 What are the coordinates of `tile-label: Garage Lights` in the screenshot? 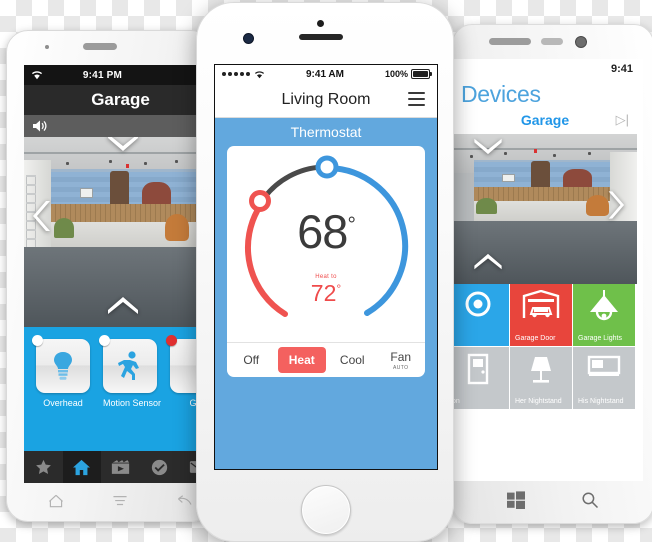 It's located at (600, 338).